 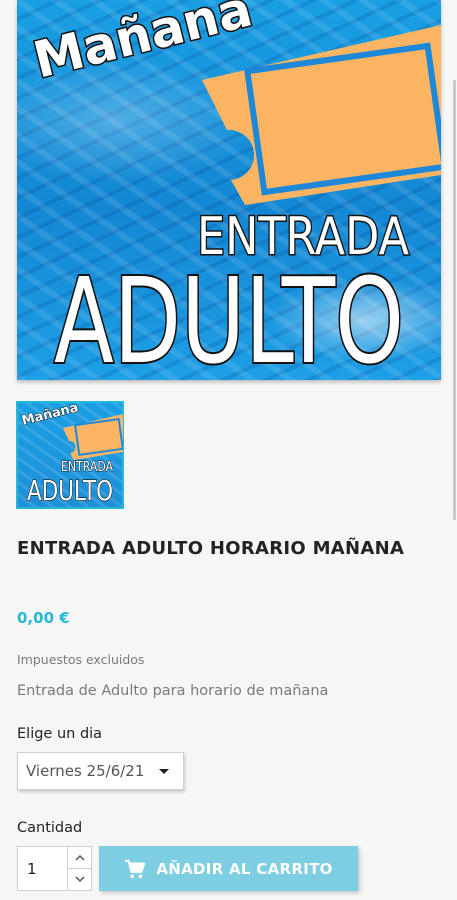 What do you see at coordinates (85, 771) in the screenshot?
I see `day-select-value: Viernes 25/6/21` at bounding box center [85, 771].